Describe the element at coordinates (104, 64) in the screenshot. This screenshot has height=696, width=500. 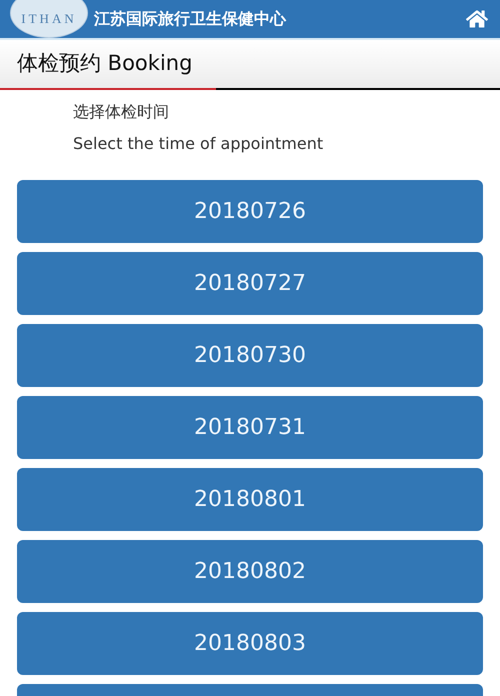
I see `page-title: 体检预约 Booking` at that location.